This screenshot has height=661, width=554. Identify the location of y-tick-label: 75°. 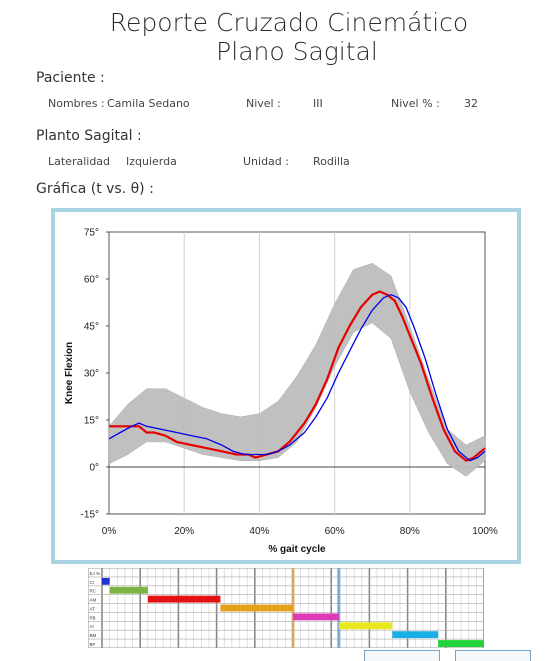
(91, 233).